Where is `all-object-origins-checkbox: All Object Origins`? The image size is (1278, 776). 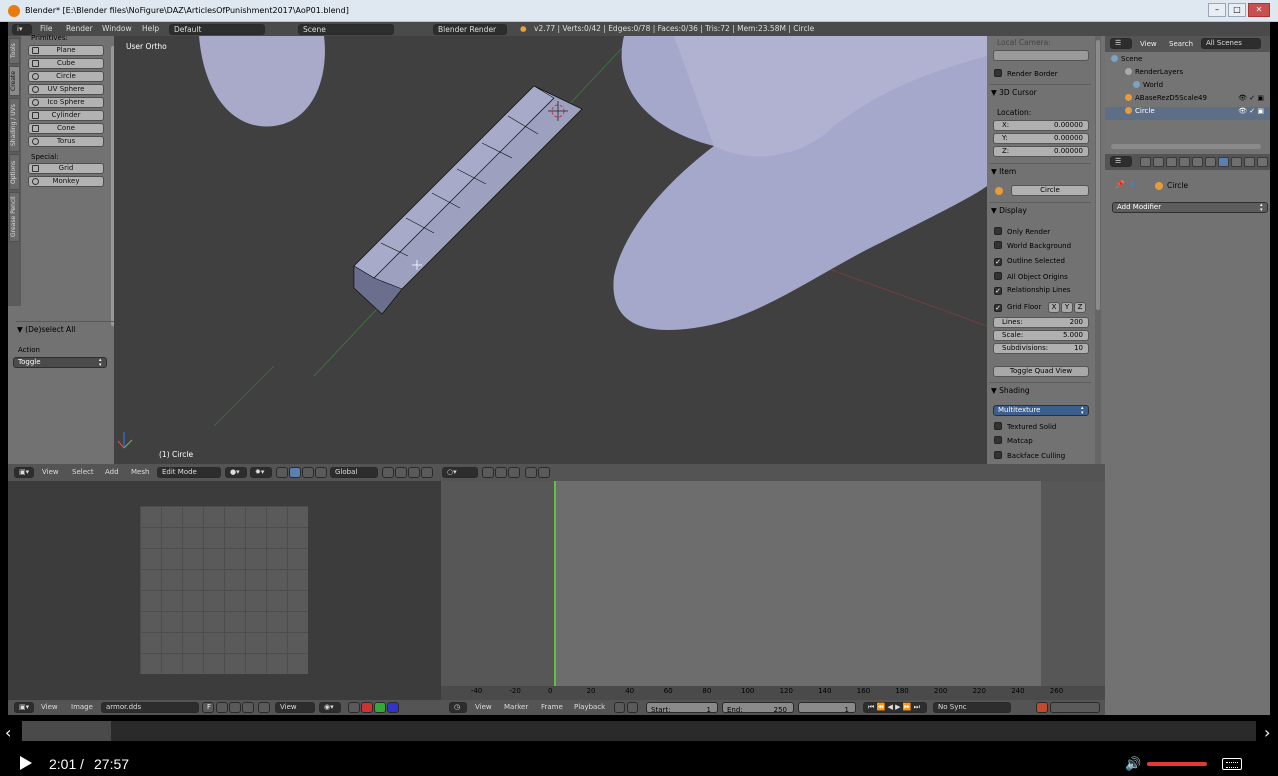
all-object-origins-checkbox: All Object Origins is located at coordinates (1031, 276).